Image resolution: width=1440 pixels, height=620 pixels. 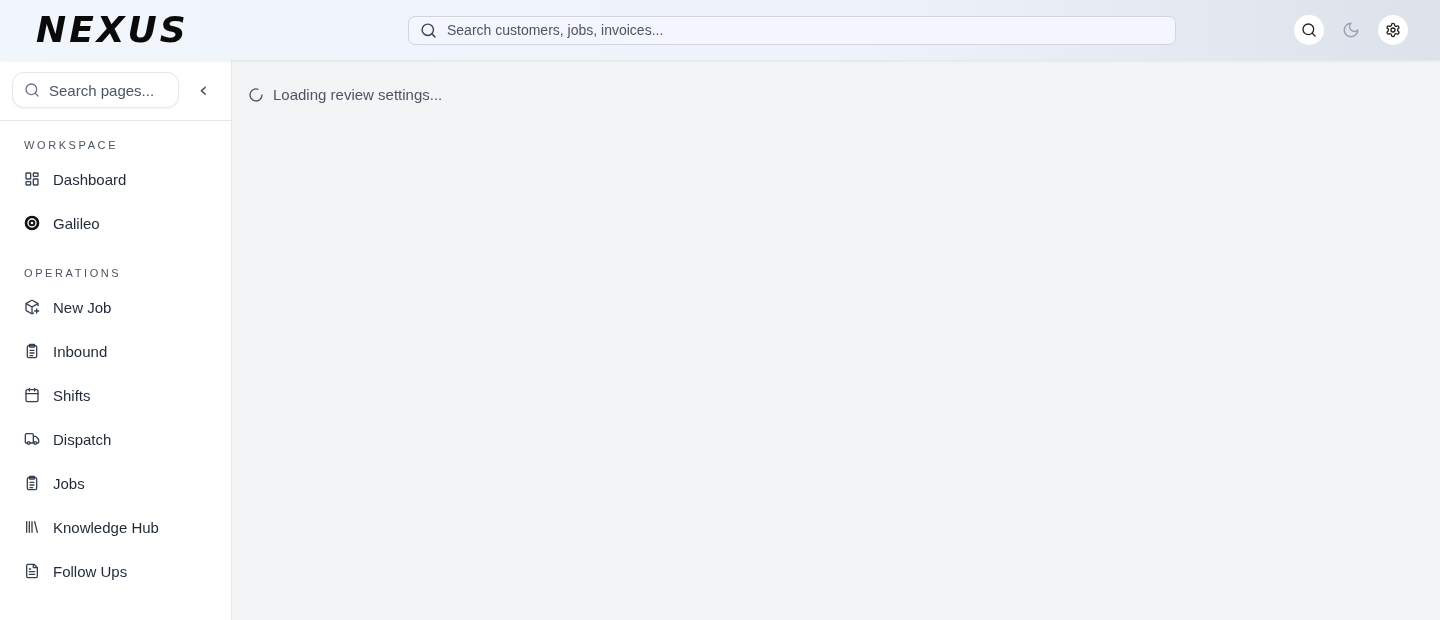 I want to click on books-icon, so click(x=32, y=527).